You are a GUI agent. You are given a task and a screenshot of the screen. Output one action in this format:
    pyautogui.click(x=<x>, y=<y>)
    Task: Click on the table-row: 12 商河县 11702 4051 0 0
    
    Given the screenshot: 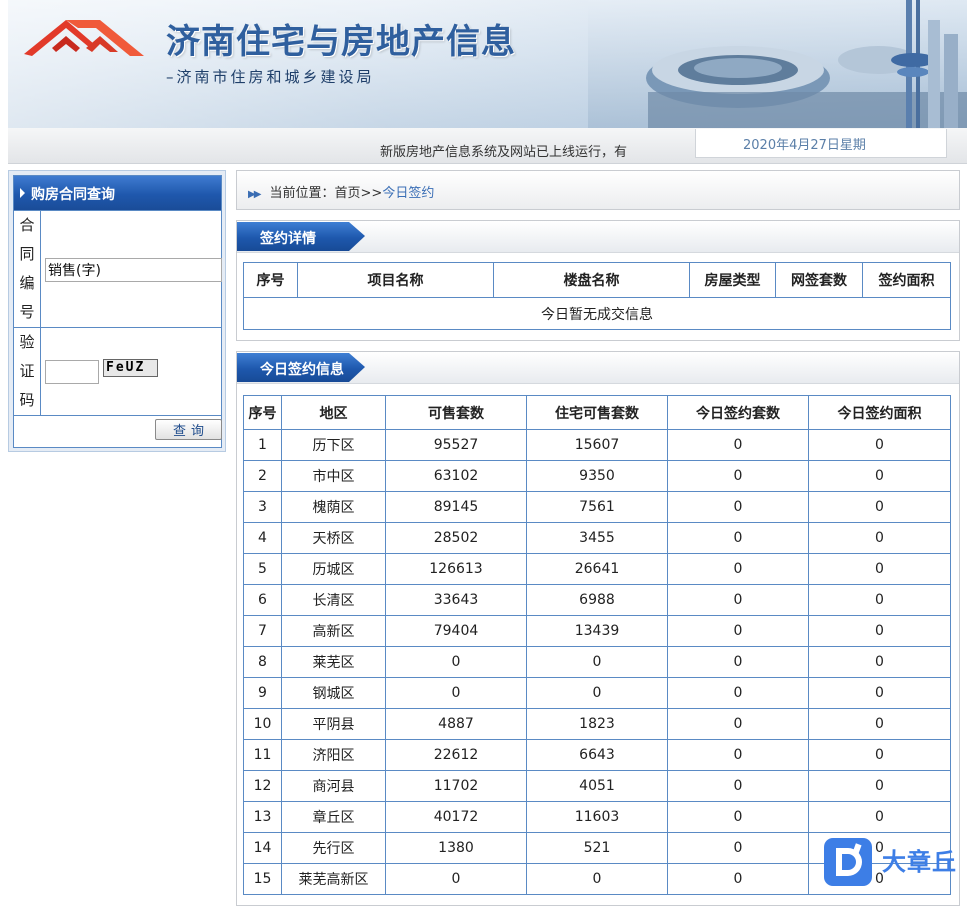 What is the action you would take?
    pyautogui.click(x=597, y=786)
    